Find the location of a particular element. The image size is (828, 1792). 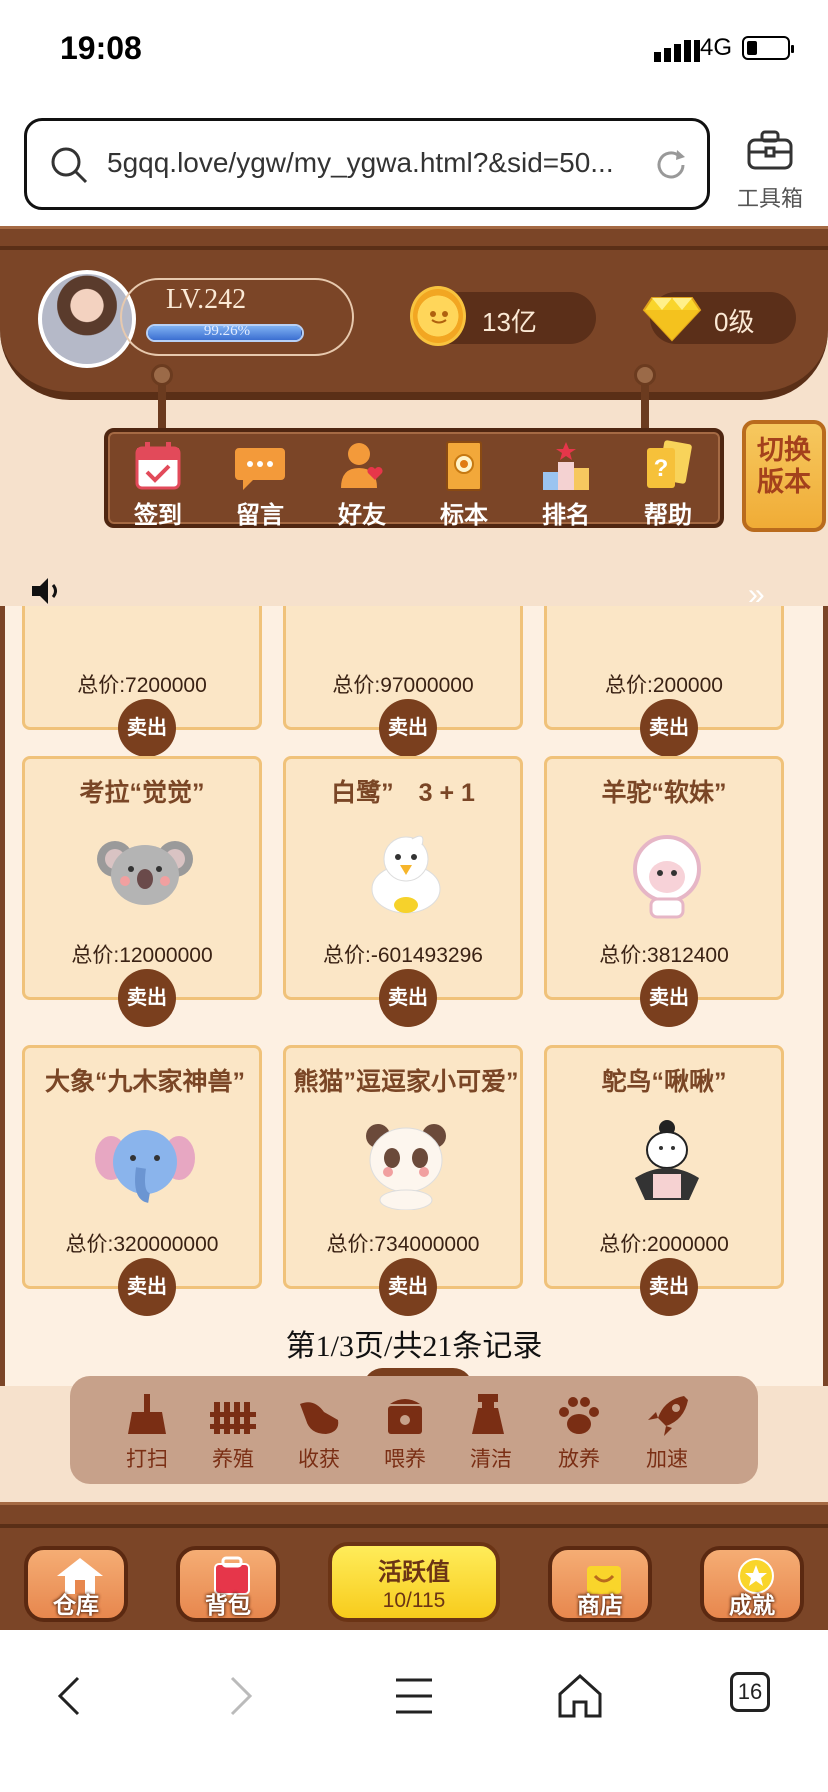

pagination-text: 第1/3页/共21条记录 is located at coordinates (414, 1346).